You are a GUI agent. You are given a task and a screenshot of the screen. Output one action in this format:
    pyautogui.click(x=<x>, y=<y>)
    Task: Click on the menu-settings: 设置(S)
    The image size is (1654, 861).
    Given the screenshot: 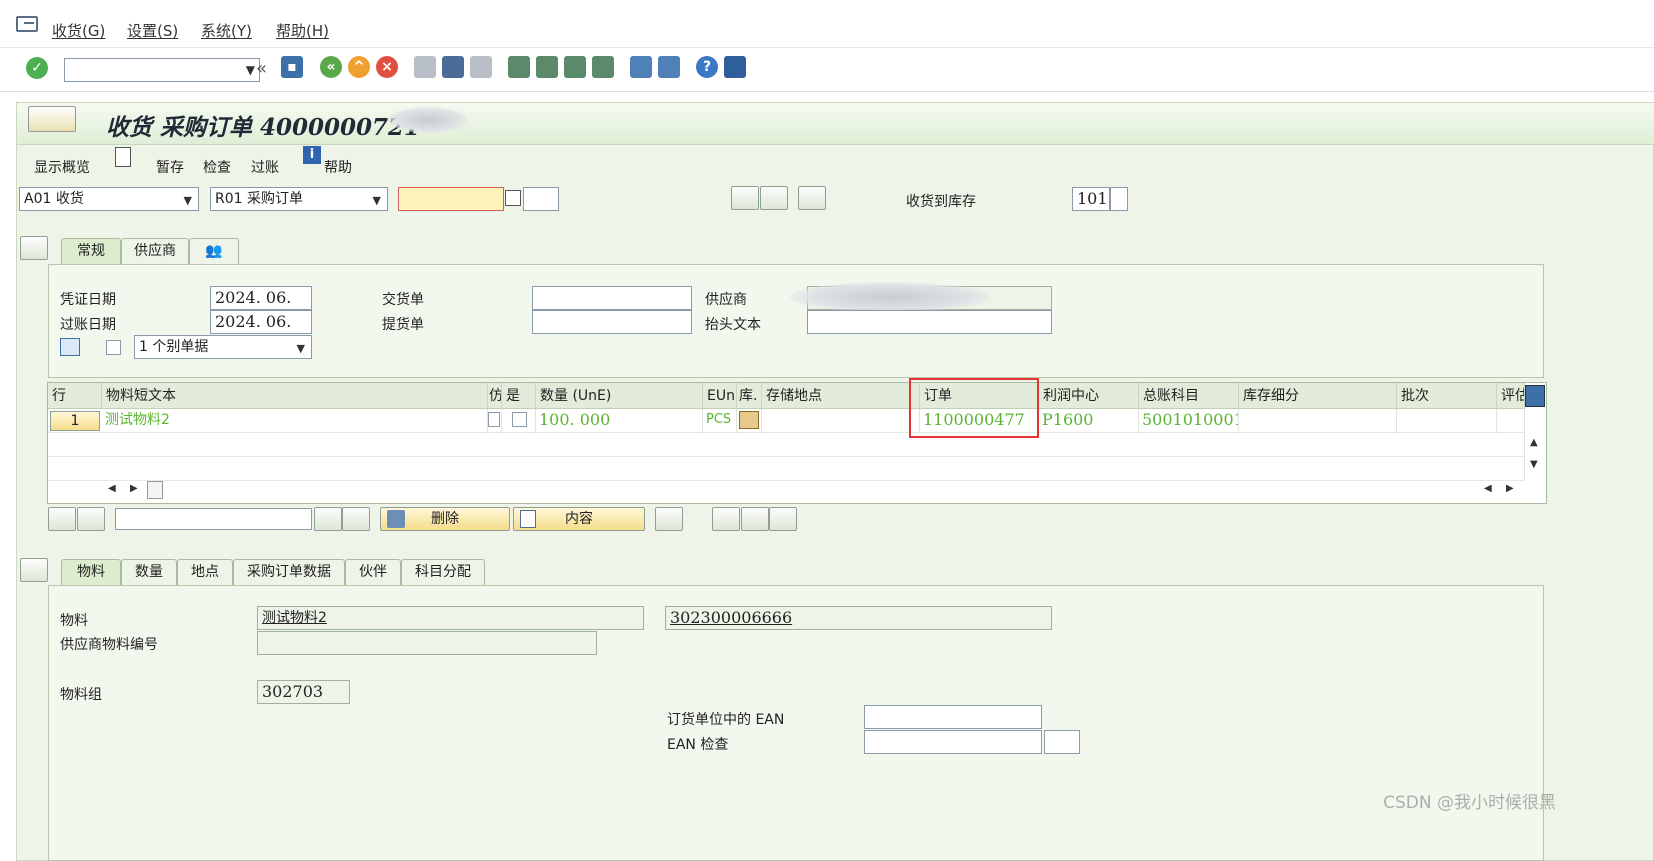 What is the action you would take?
    pyautogui.click(x=152, y=30)
    